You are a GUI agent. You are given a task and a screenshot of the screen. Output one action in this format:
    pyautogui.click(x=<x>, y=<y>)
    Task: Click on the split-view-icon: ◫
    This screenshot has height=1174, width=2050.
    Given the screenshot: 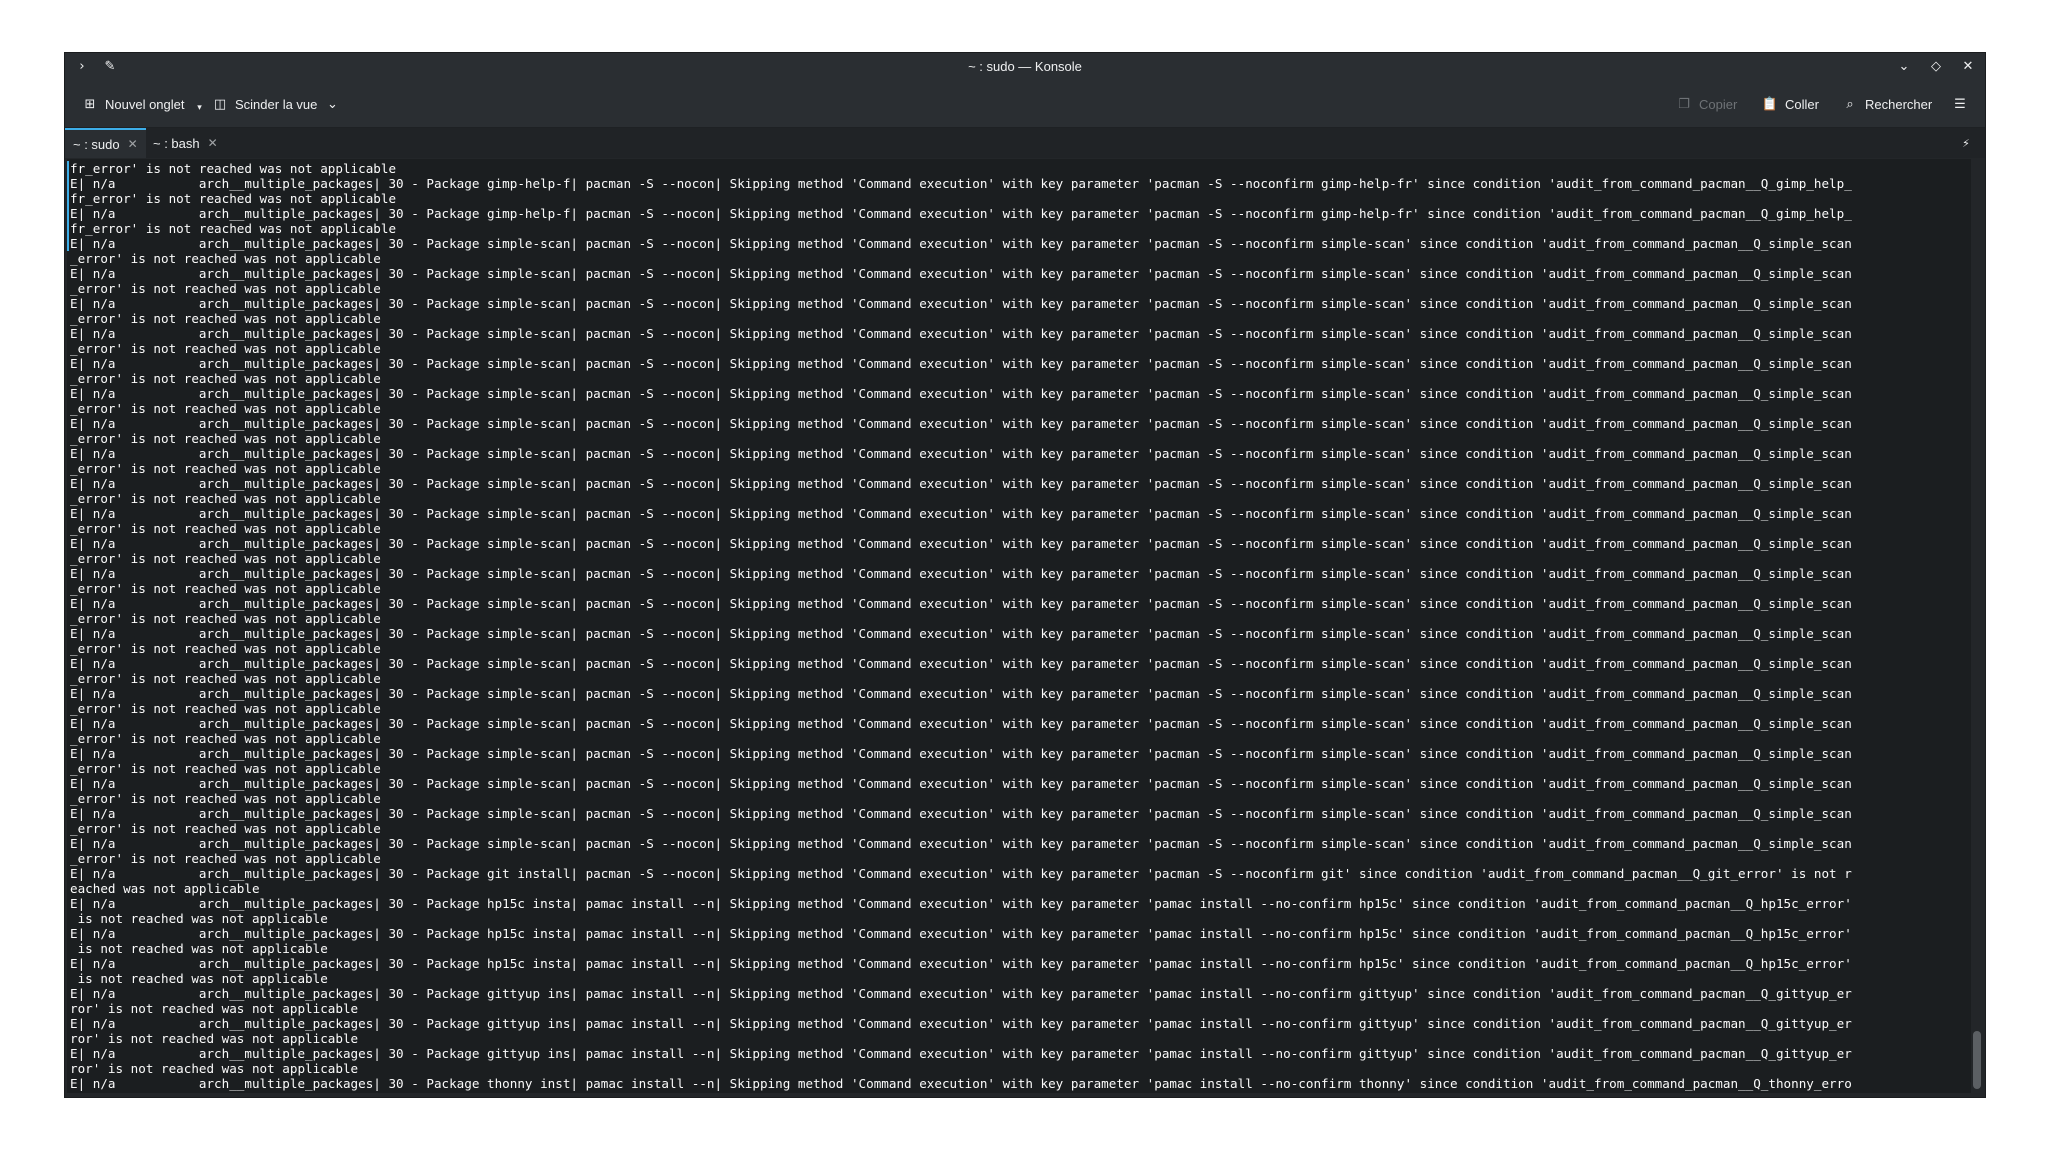 What is the action you would take?
    pyautogui.click(x=220, y=104)
    